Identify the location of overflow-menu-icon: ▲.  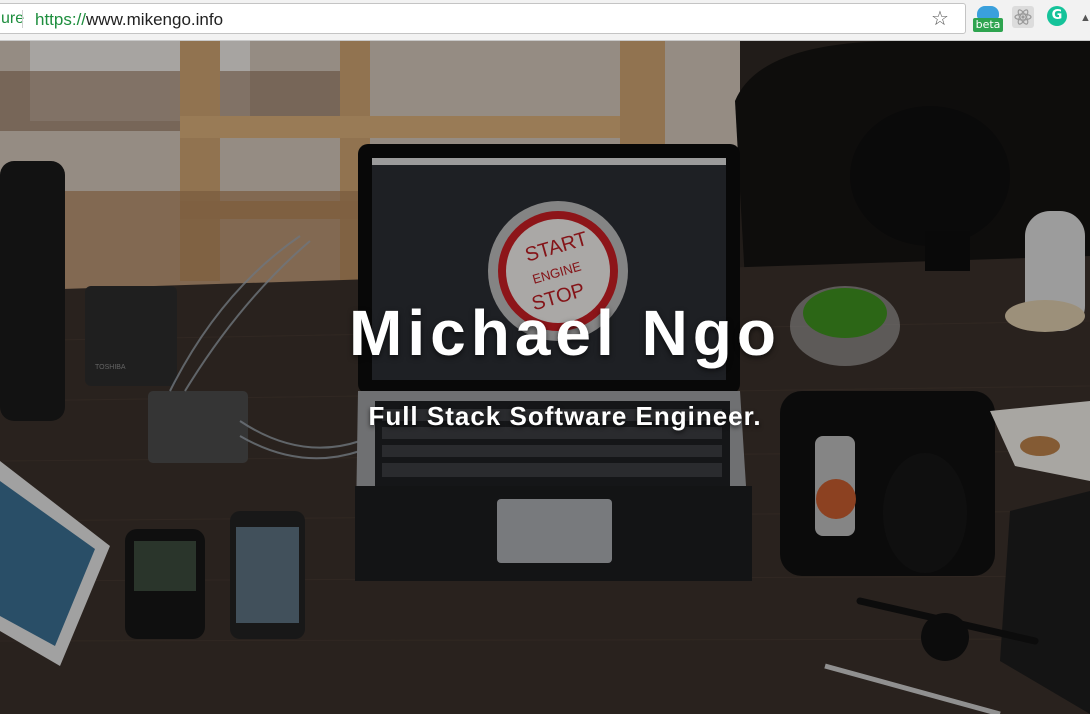
(1085, 18).